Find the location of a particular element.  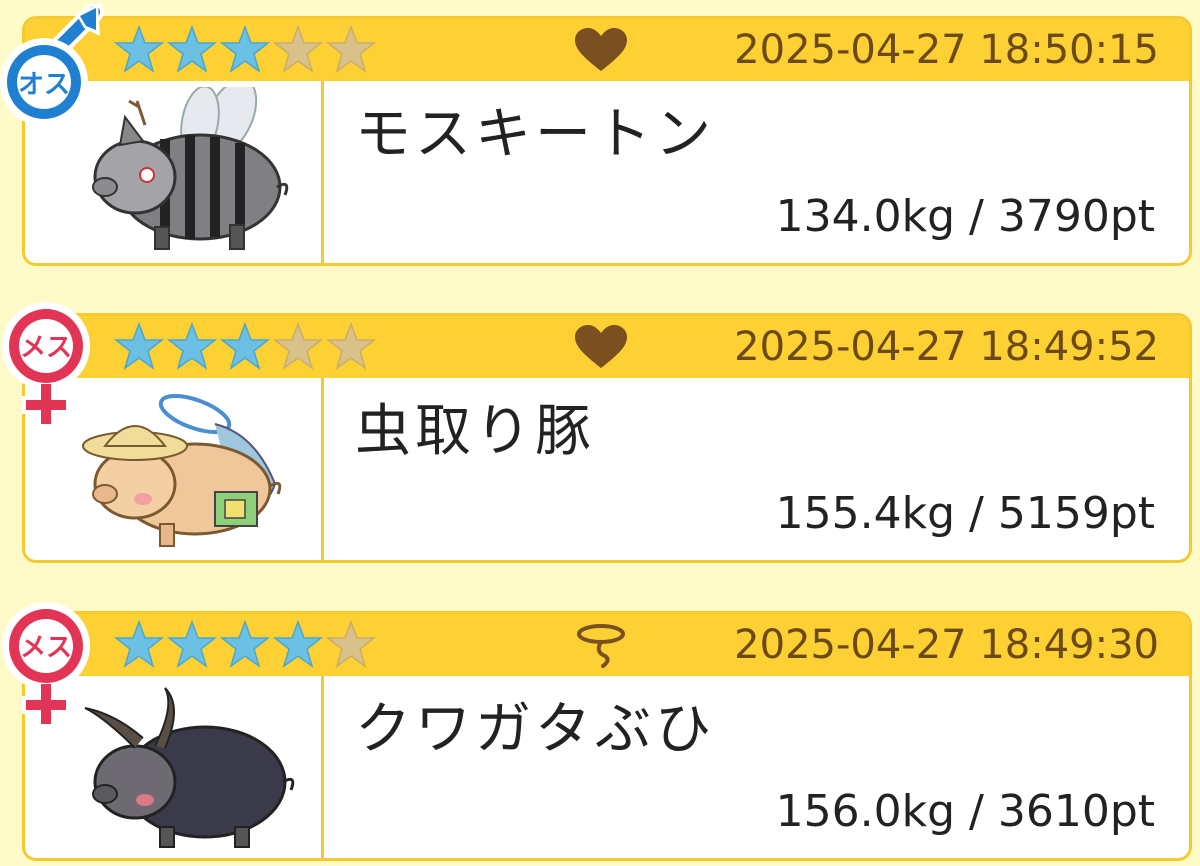

male-icon: オス is located at coordinates (55, 69).